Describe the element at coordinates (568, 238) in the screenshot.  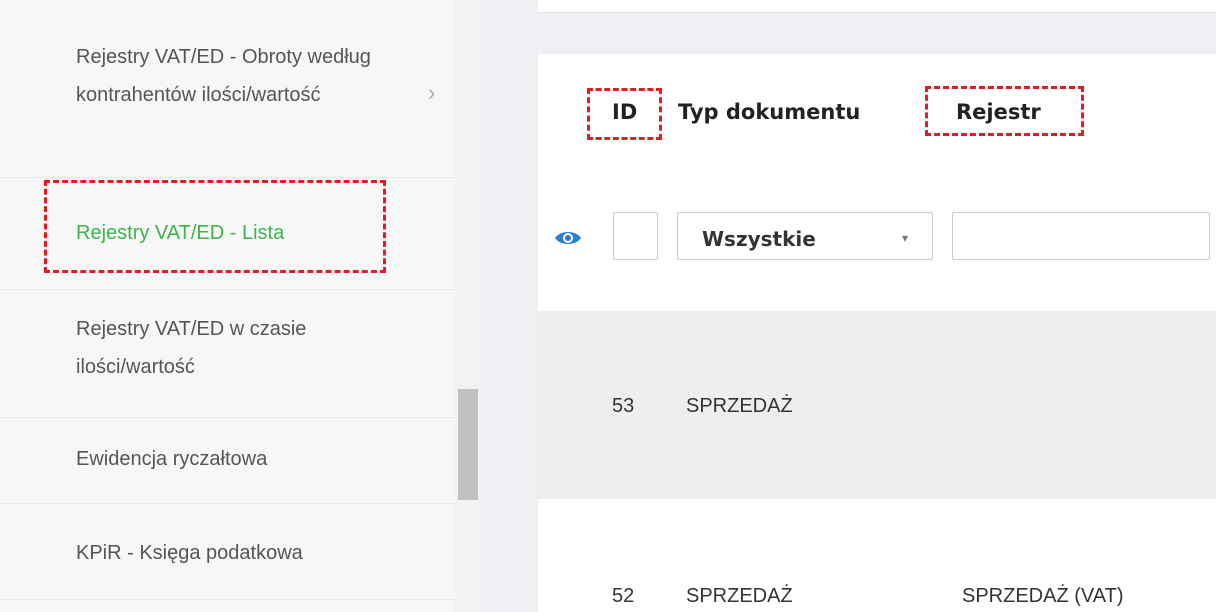
I see `eye-icon` at that location.